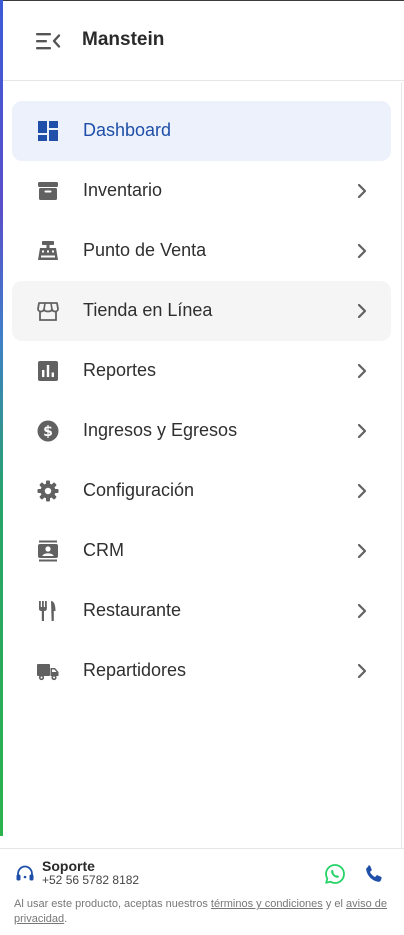  I want to click on support-title: Soporte, so click(68, 866).